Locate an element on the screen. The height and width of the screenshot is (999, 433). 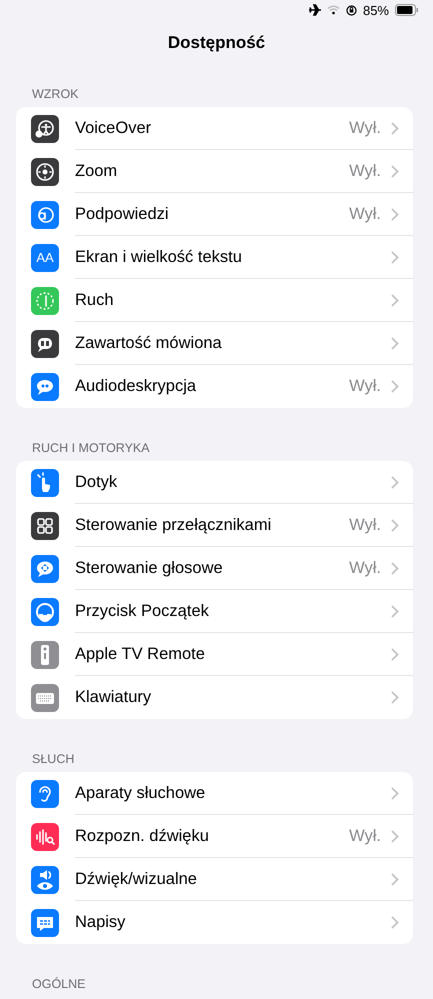
battery-percentage: 85% is located at coordinates (375, 10).